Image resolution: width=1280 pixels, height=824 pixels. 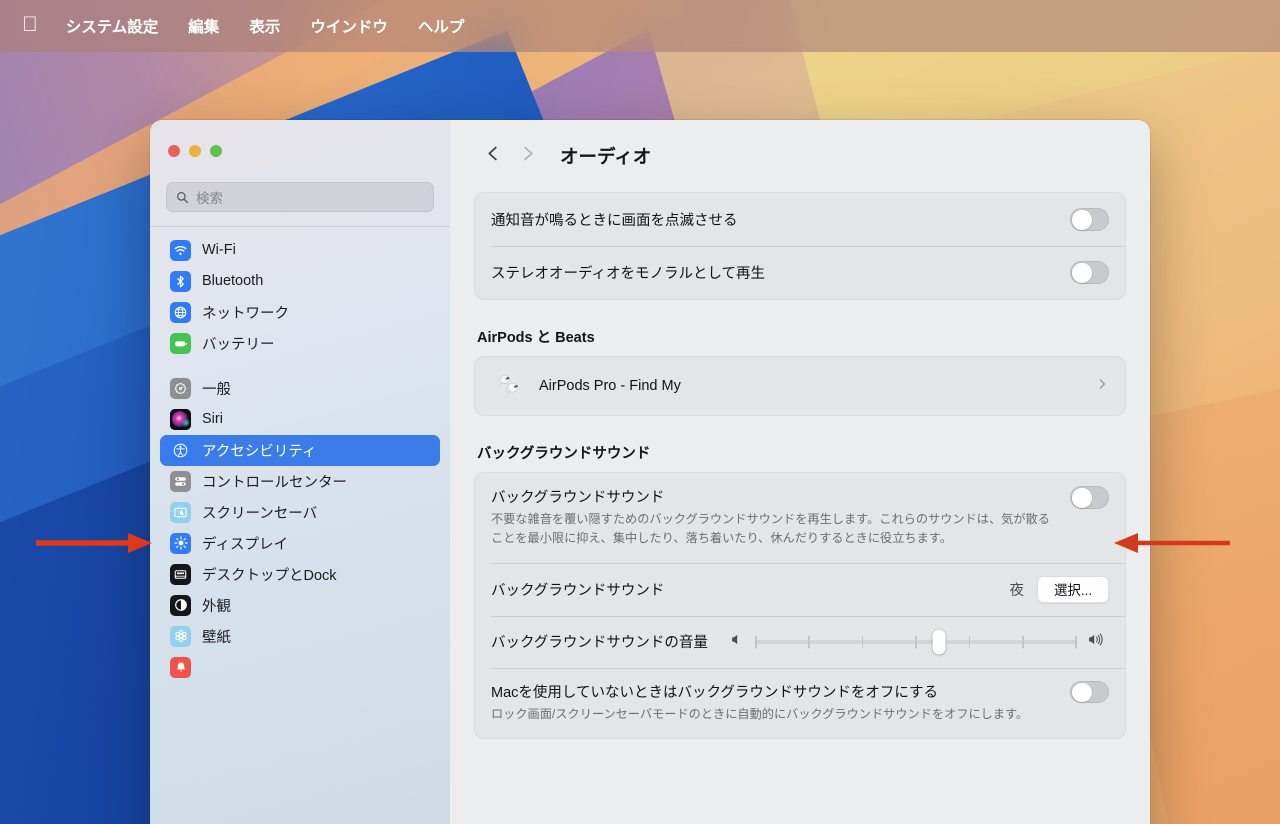 I want to click on sidebar-item-partial-below, so click(x=300, y=667).